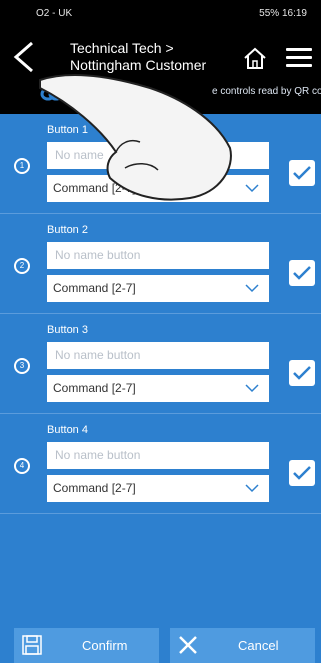  I want to click on status-indicators: 55% 16:19, so click(283, 13).